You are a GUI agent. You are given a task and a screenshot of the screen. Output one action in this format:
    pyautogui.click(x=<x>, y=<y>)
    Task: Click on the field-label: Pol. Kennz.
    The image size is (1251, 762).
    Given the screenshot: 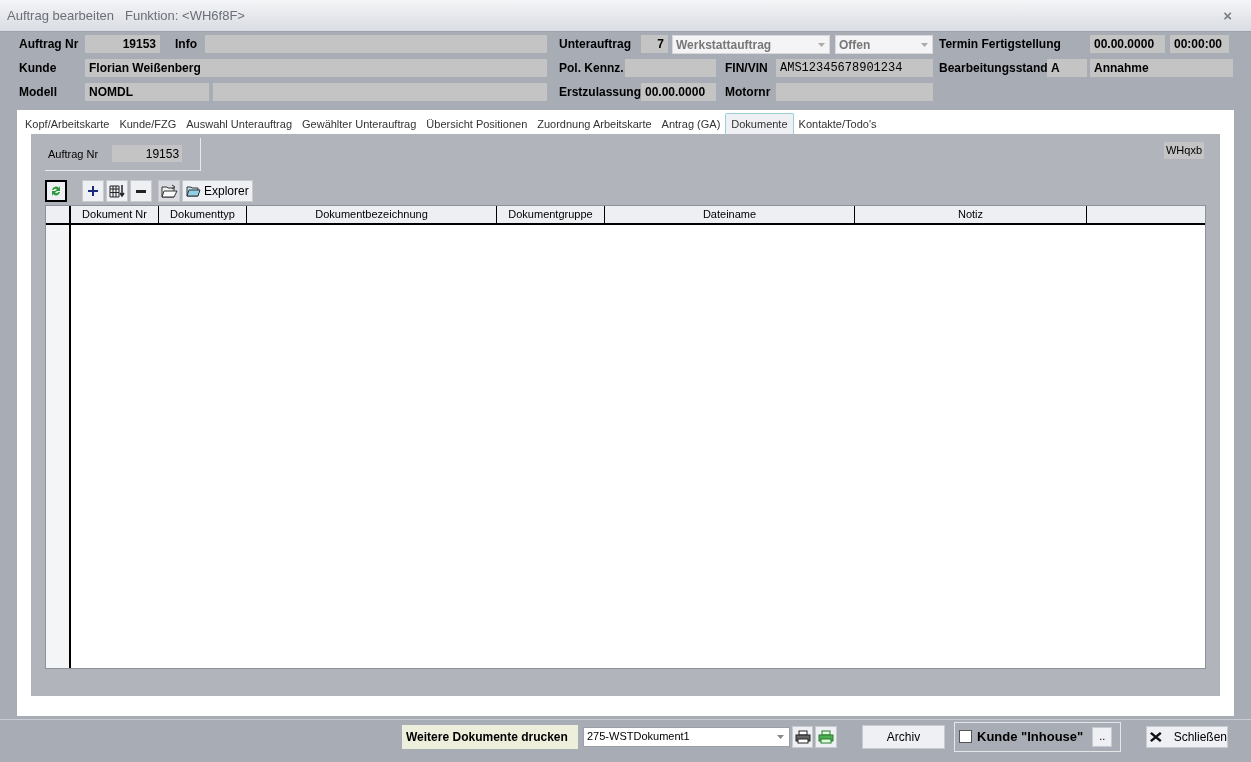 What is the action you would take?
    pyautogui.click(x=592, y=68)
    